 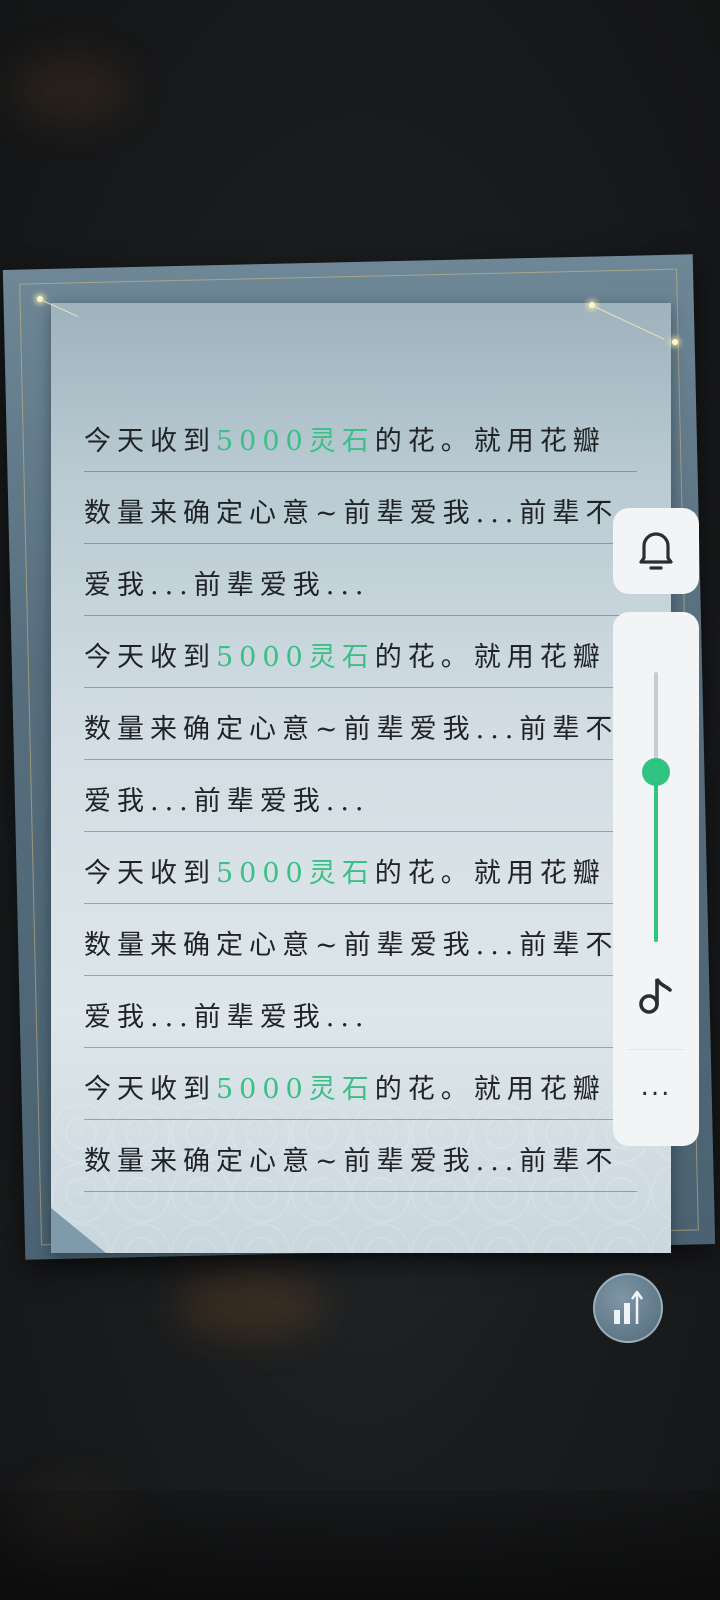 I want to click on star-icon, so click(x=675, y=342).